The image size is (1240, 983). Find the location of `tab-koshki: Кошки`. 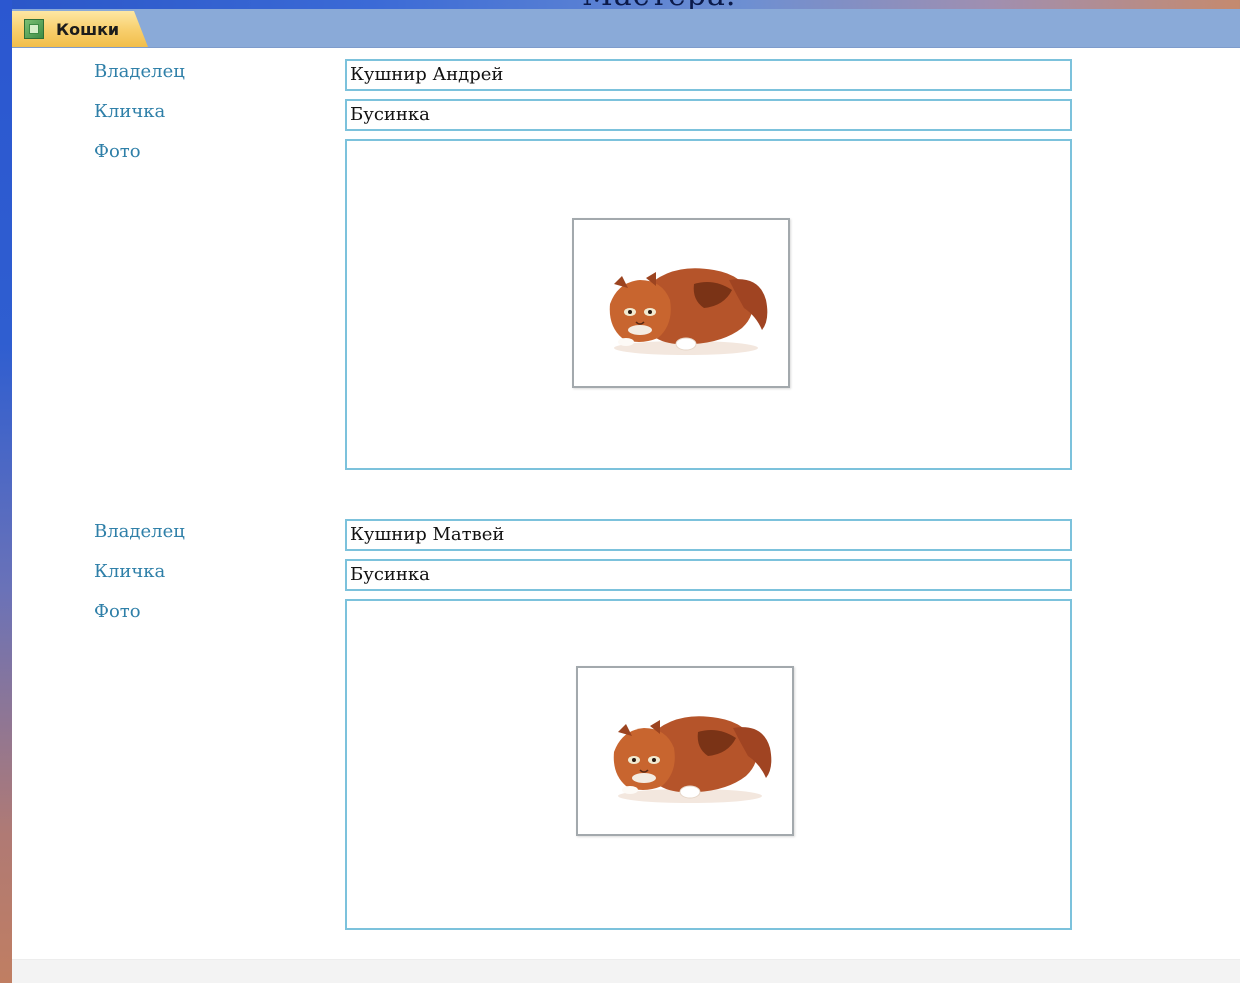

tab-koshki: Кошки is located at coordinates (80, 29).